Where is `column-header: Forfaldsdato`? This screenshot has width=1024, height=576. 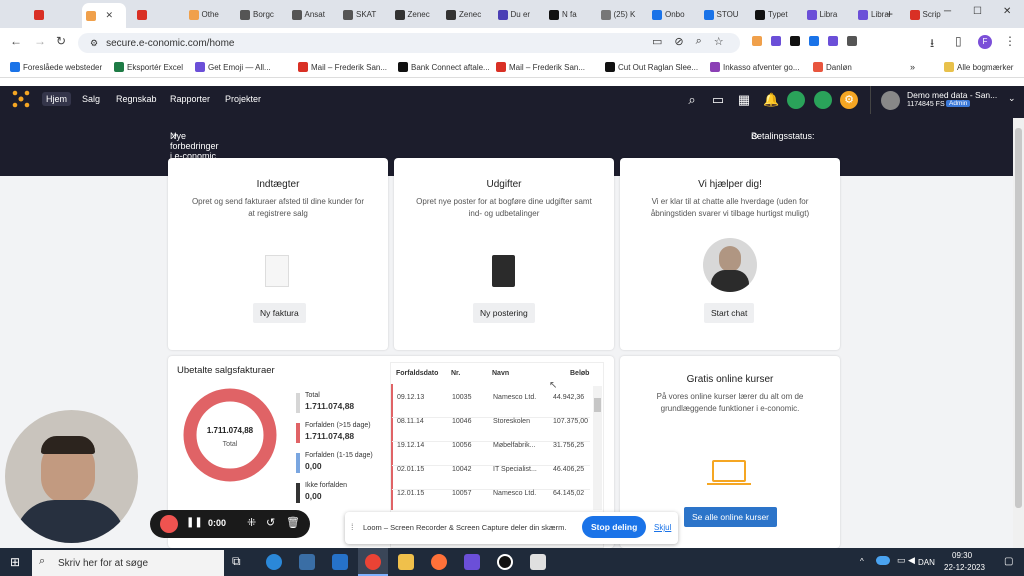 column-header: Forfaldsdato is located at coordinates (417, 373).